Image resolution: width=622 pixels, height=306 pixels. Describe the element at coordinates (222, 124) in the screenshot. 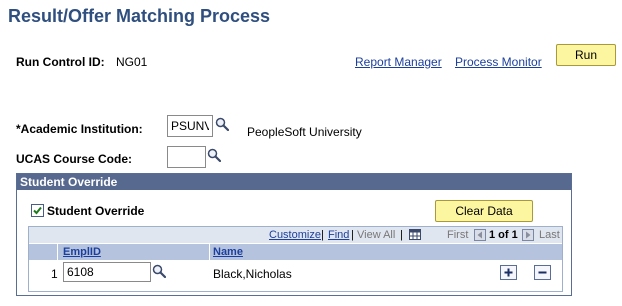

I see `institution-lookup-icon` at that location.